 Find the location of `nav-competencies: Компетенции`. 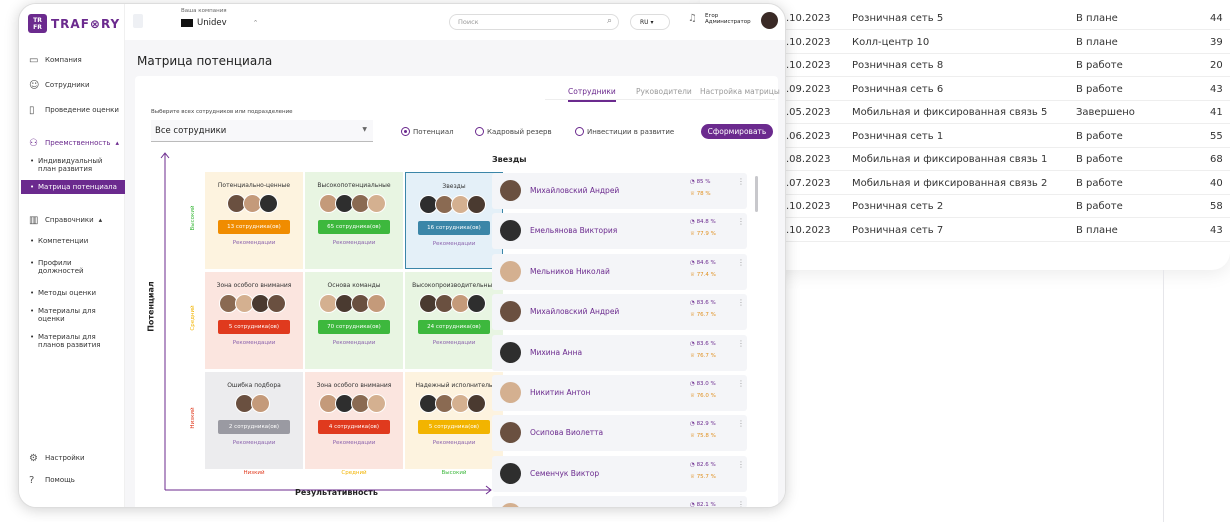

nav-competencies: Компетенции is located at coordinates (76, 241).